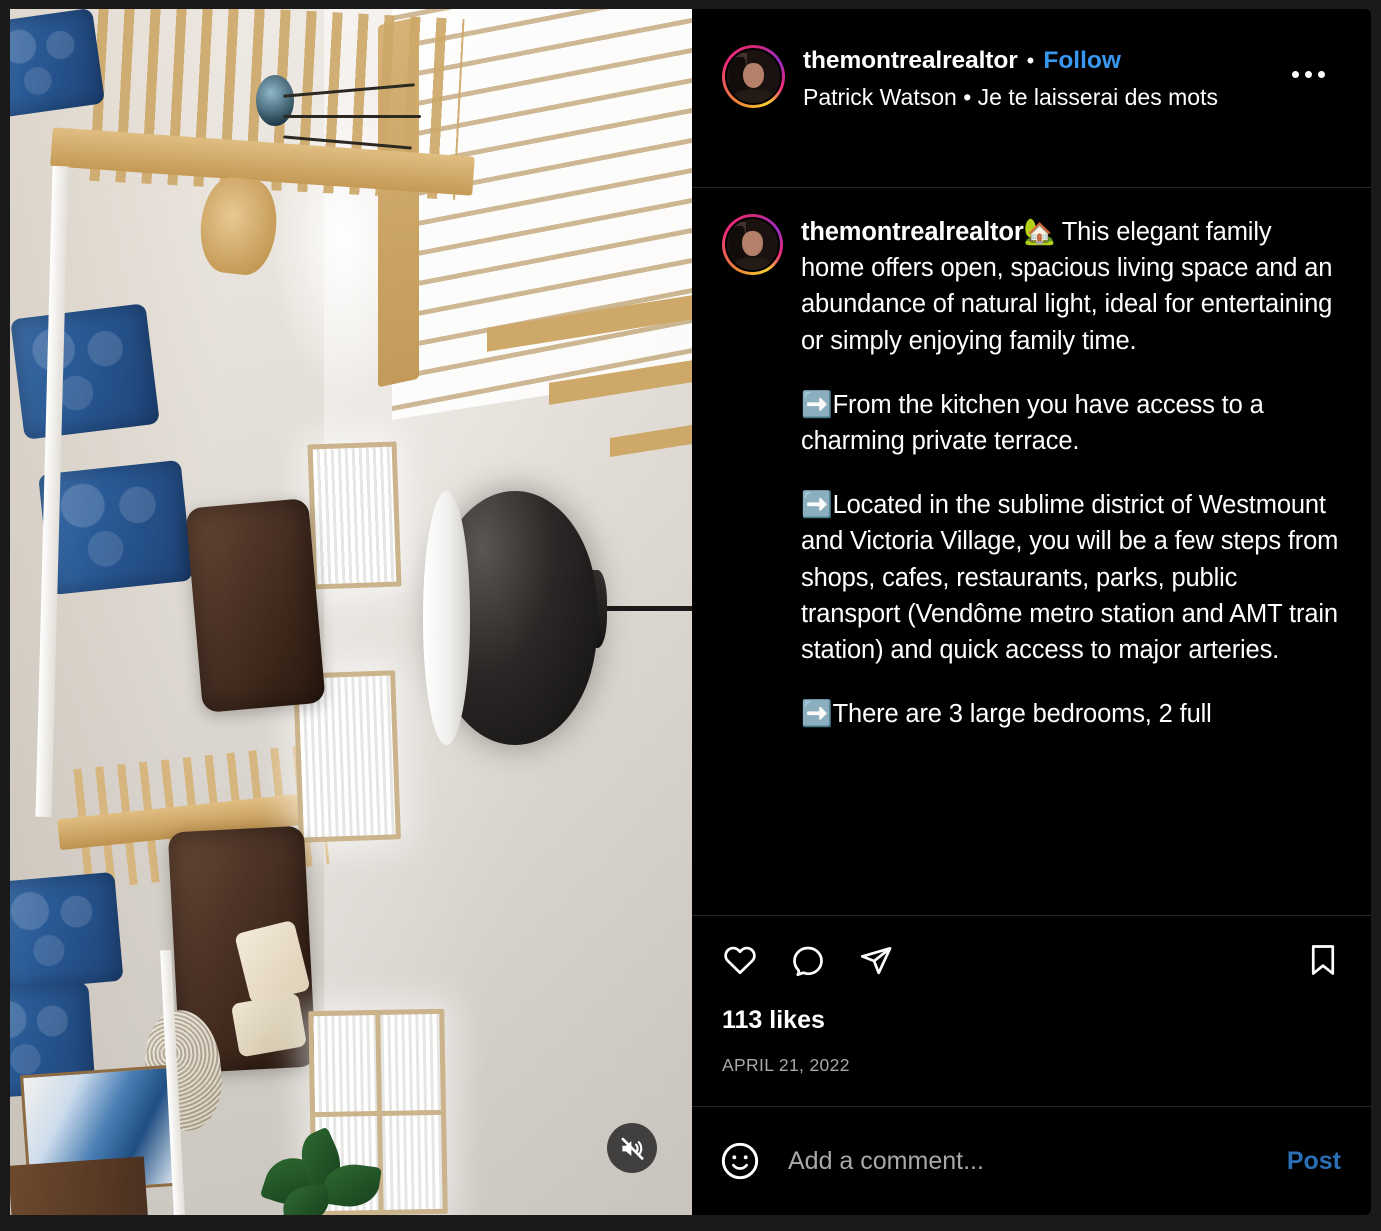 This screenshot has width=1381, height=1231. I want to click on likes-count: 113 likes, so click(1031, 1020).